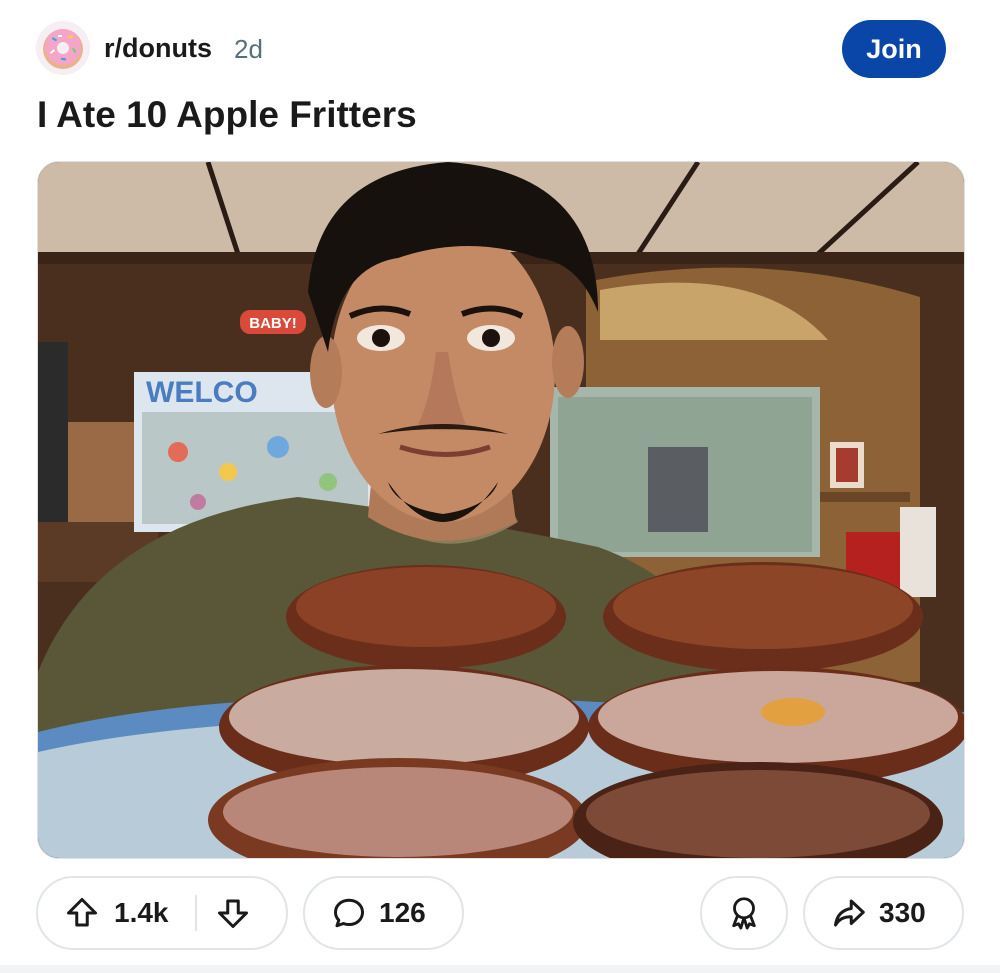 The width and height of the screenshot is (1000, 973). Describe the element at coordinates (491, 49) in the screenshot. I see `post-header: r/donuts 2d Join` at that location.